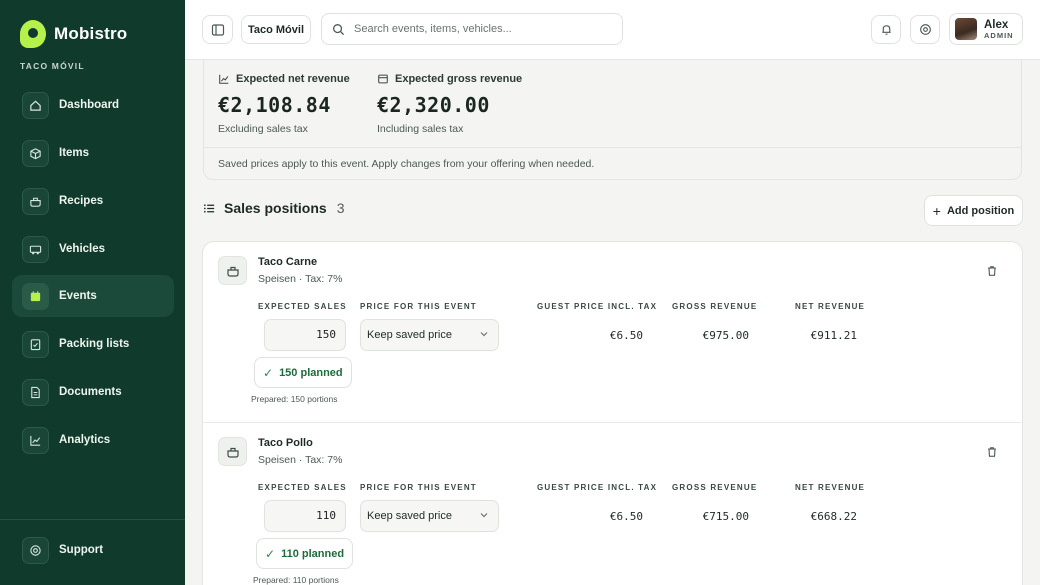  I want to click on help-circle-icon, so click(35, 550).